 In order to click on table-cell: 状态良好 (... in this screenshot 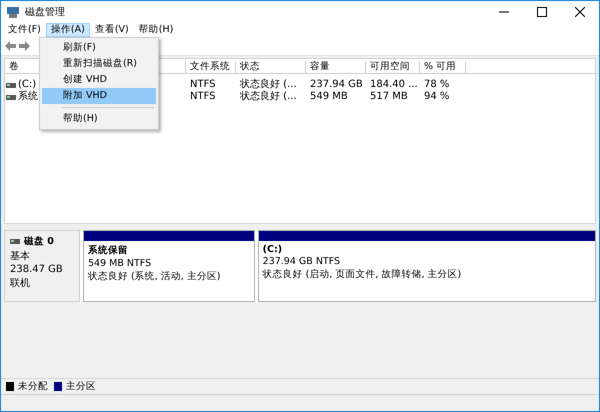, I will do `click(268, 97)`.